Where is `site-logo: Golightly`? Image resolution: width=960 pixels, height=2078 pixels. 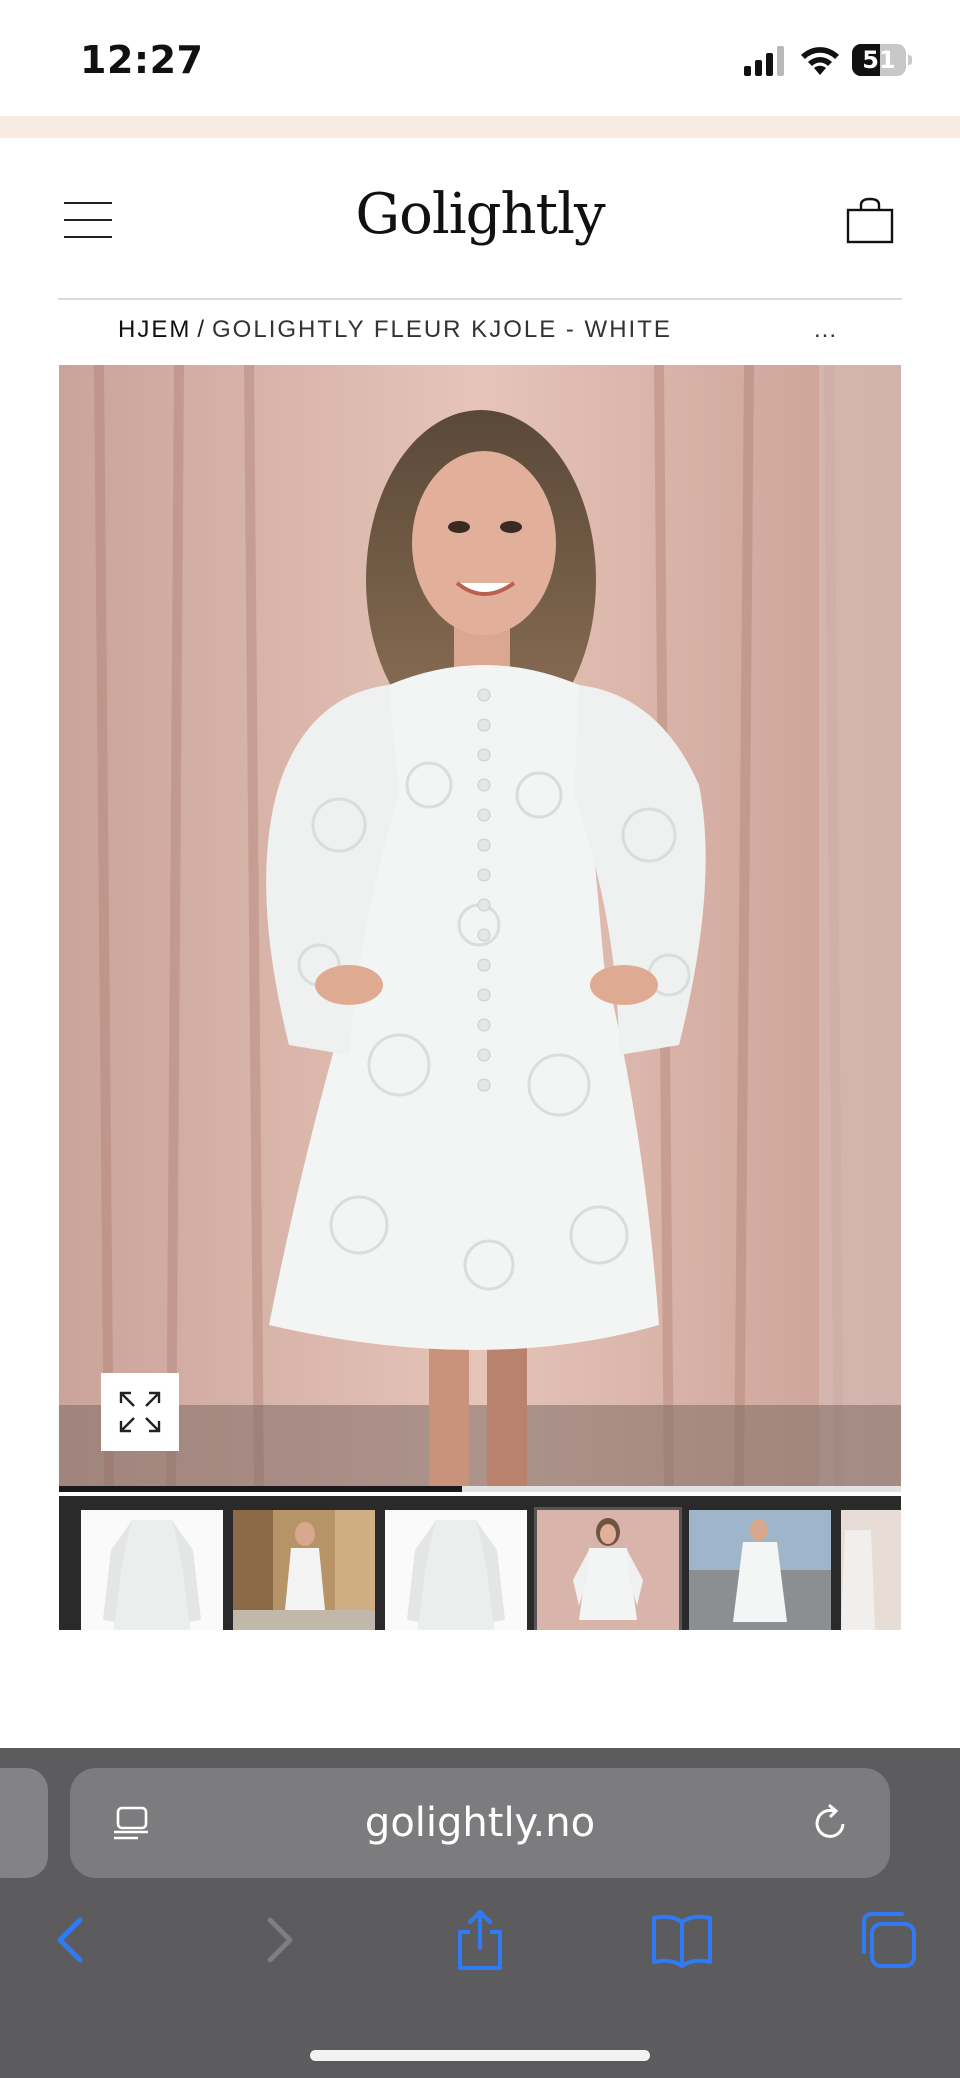
site-logo: Golightly is located at coordinates (480, 214).